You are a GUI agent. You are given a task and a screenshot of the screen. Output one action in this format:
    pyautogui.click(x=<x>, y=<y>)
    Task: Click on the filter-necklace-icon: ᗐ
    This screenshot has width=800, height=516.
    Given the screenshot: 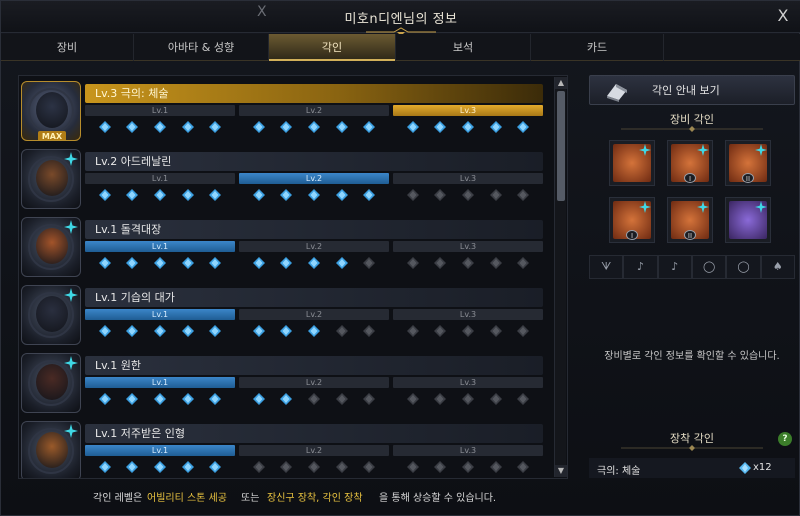 What is the action you would take?
    pyautogui.click(x=606, y=267)
    